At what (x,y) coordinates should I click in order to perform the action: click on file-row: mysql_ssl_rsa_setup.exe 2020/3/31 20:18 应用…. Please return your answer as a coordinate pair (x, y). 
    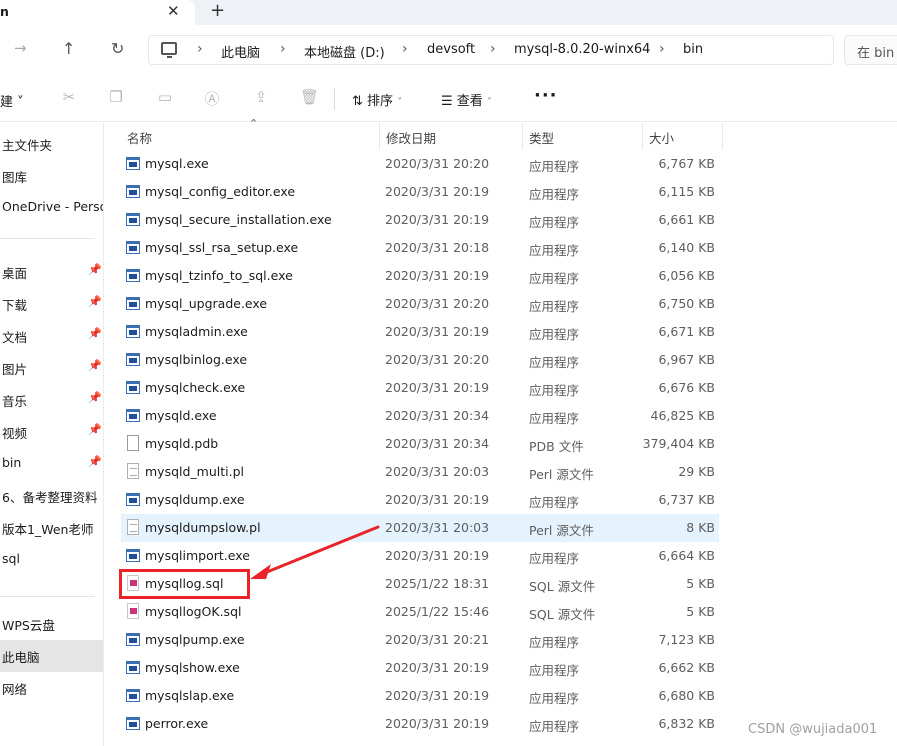
    Looking at the image, I should click on (420, 248).